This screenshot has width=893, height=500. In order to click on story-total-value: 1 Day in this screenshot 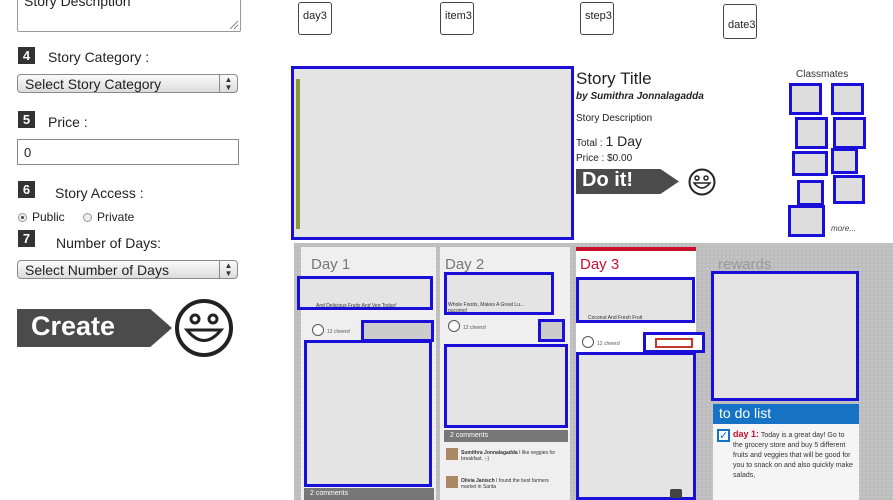, I will do `click(624, 141)`.